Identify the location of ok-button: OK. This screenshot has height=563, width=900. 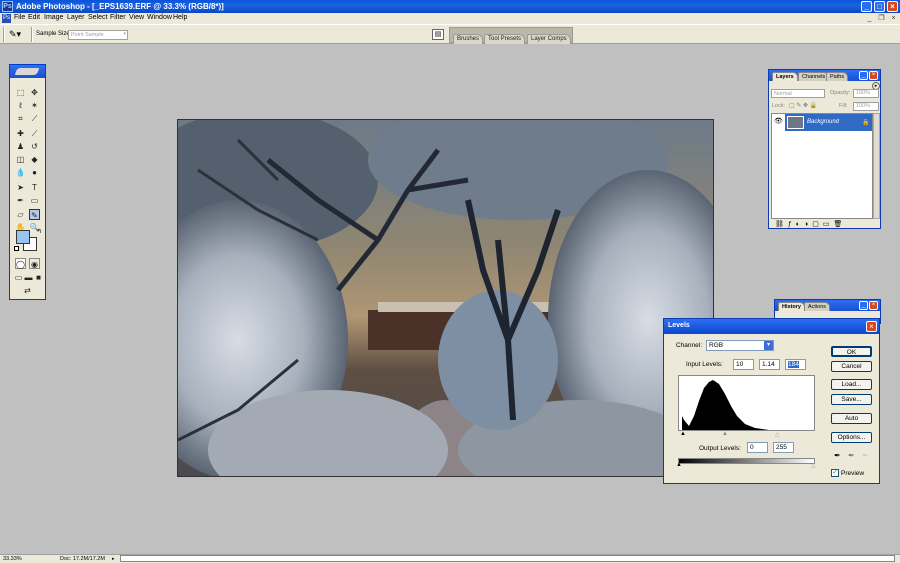
(851, 351).